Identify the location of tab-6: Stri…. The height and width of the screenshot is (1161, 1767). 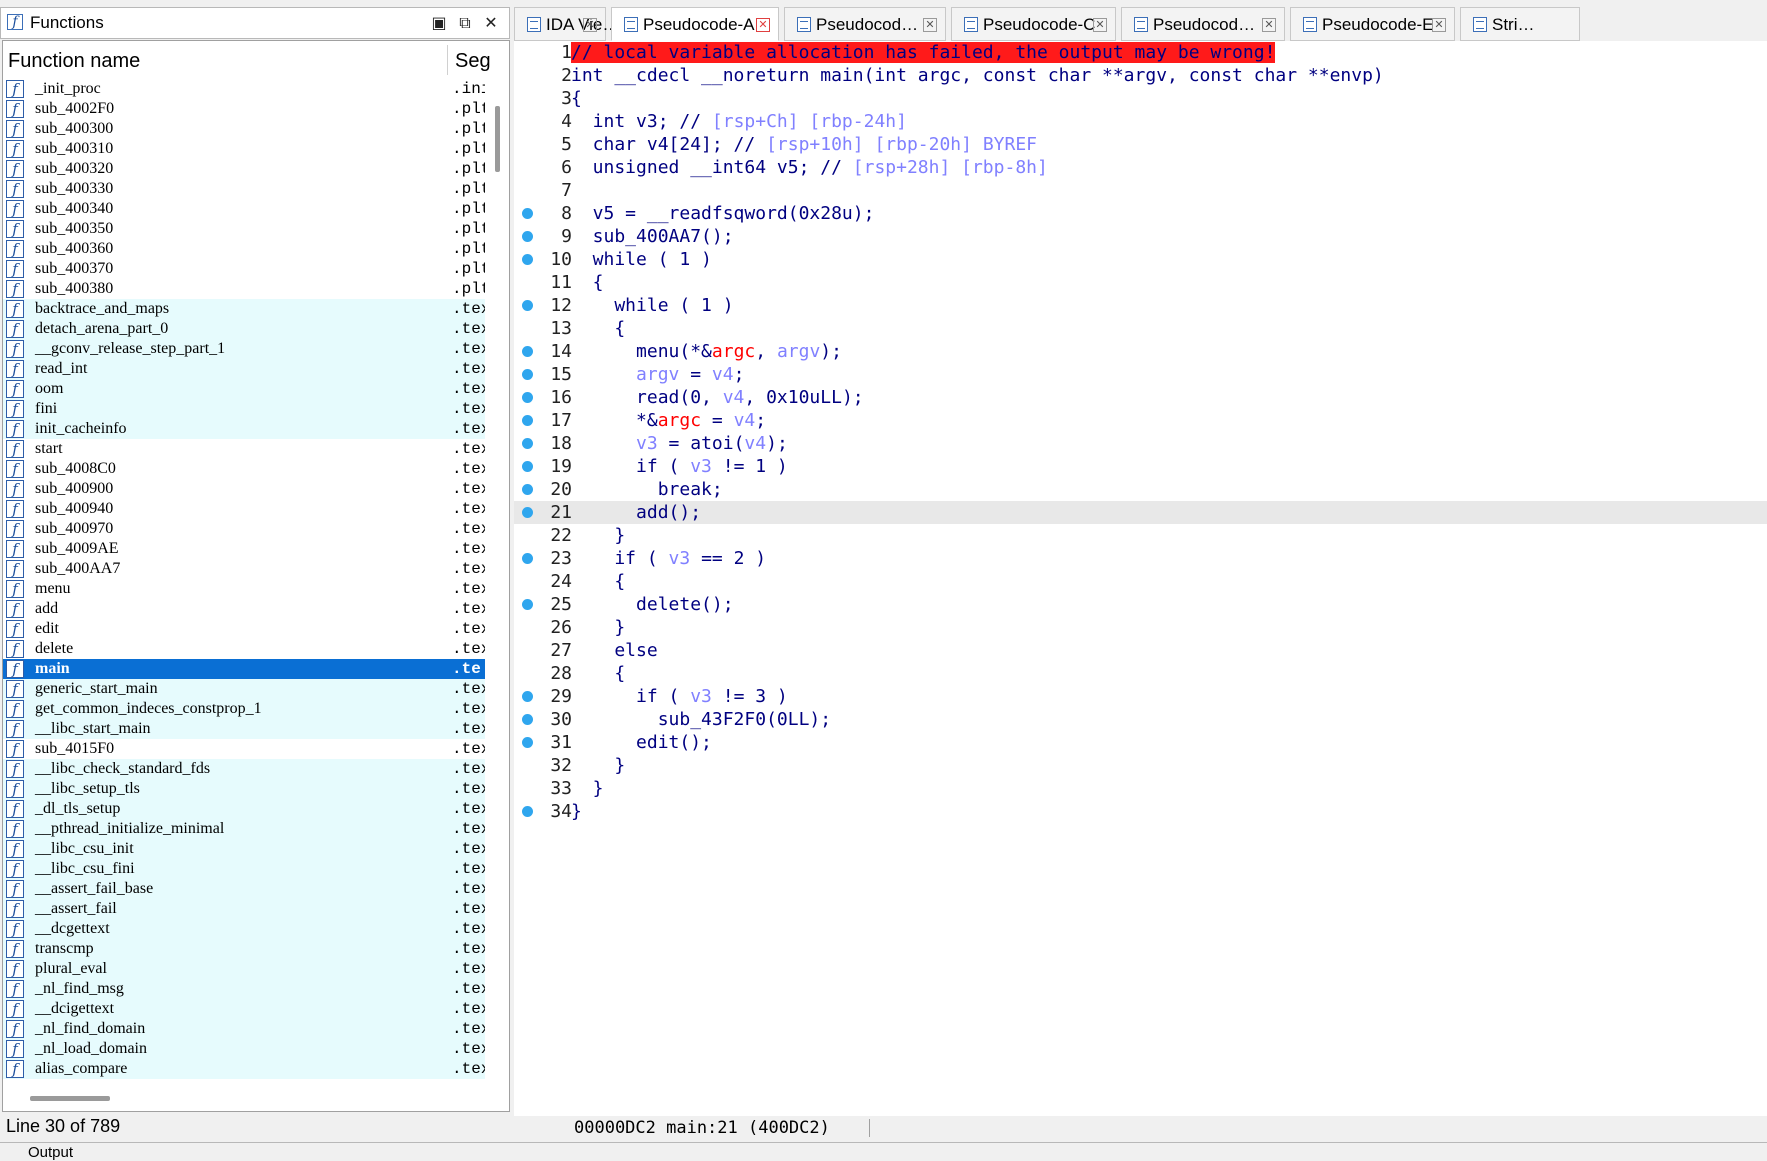
(1520, 24).